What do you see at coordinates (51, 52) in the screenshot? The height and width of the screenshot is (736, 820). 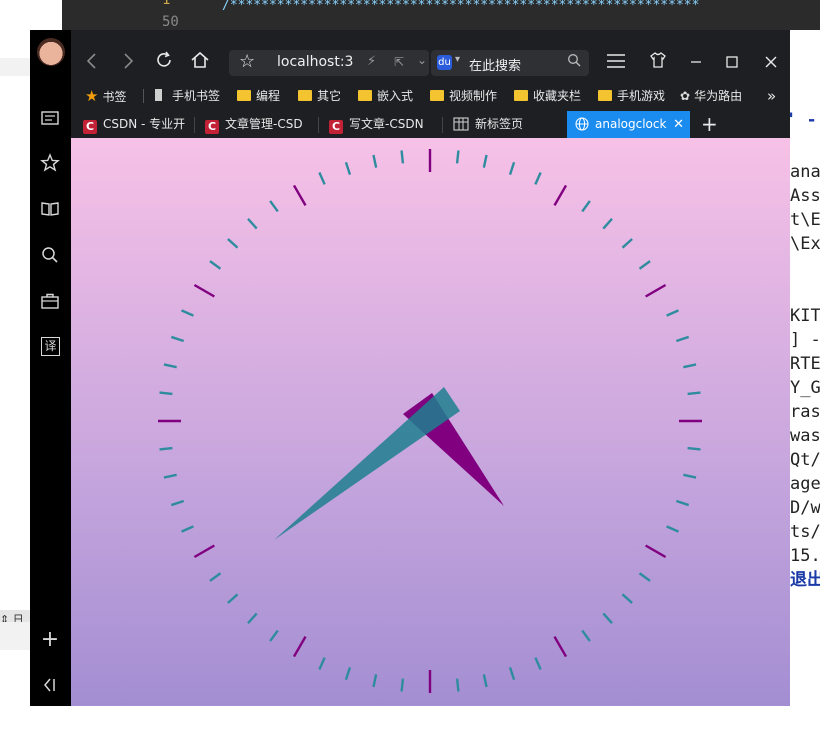 I see `user-avatar` at bounding box center [51, 52].